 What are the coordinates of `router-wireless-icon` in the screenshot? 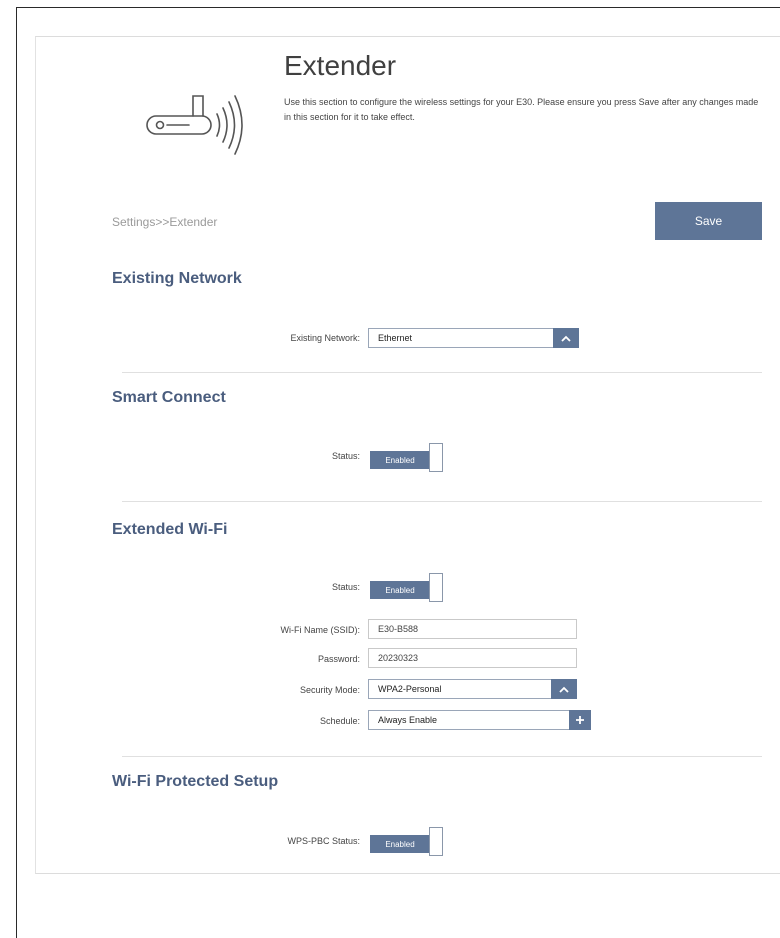 It's located at (194, 125).